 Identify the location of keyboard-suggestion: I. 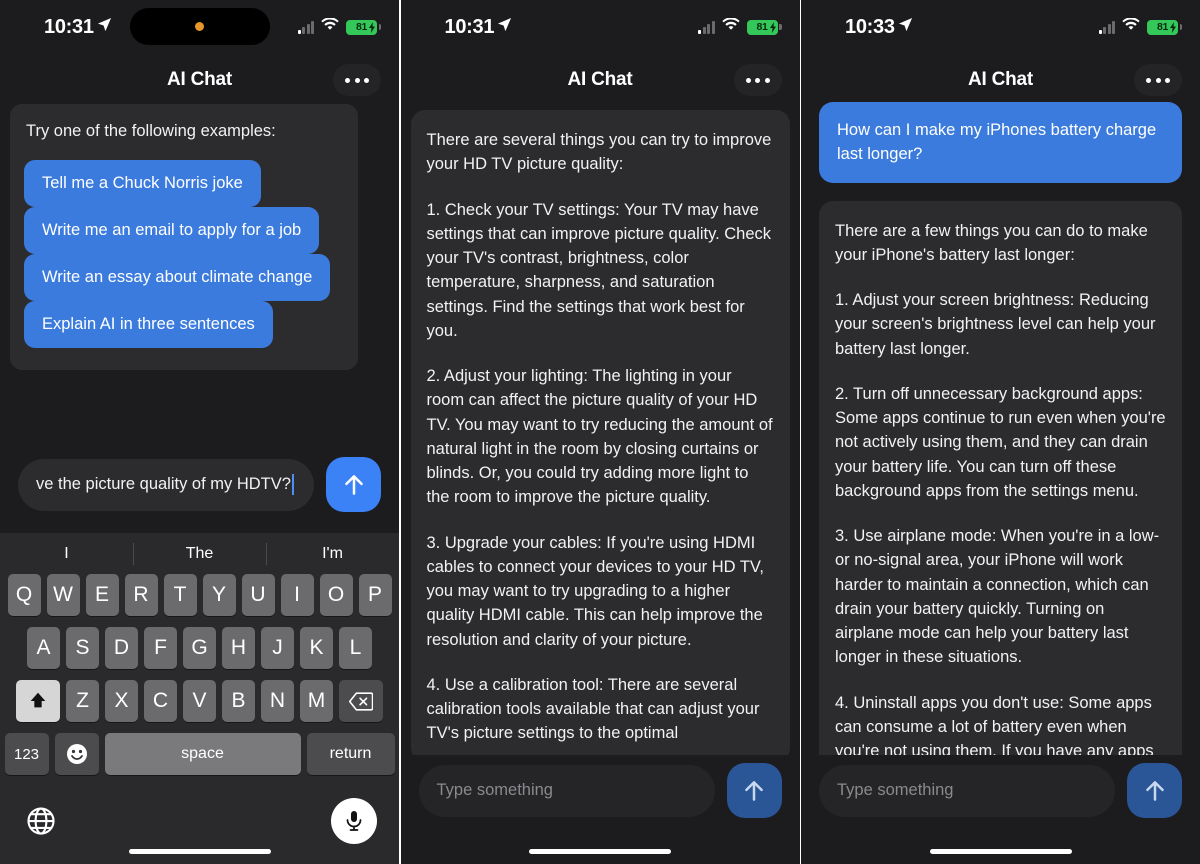
(66, 554).